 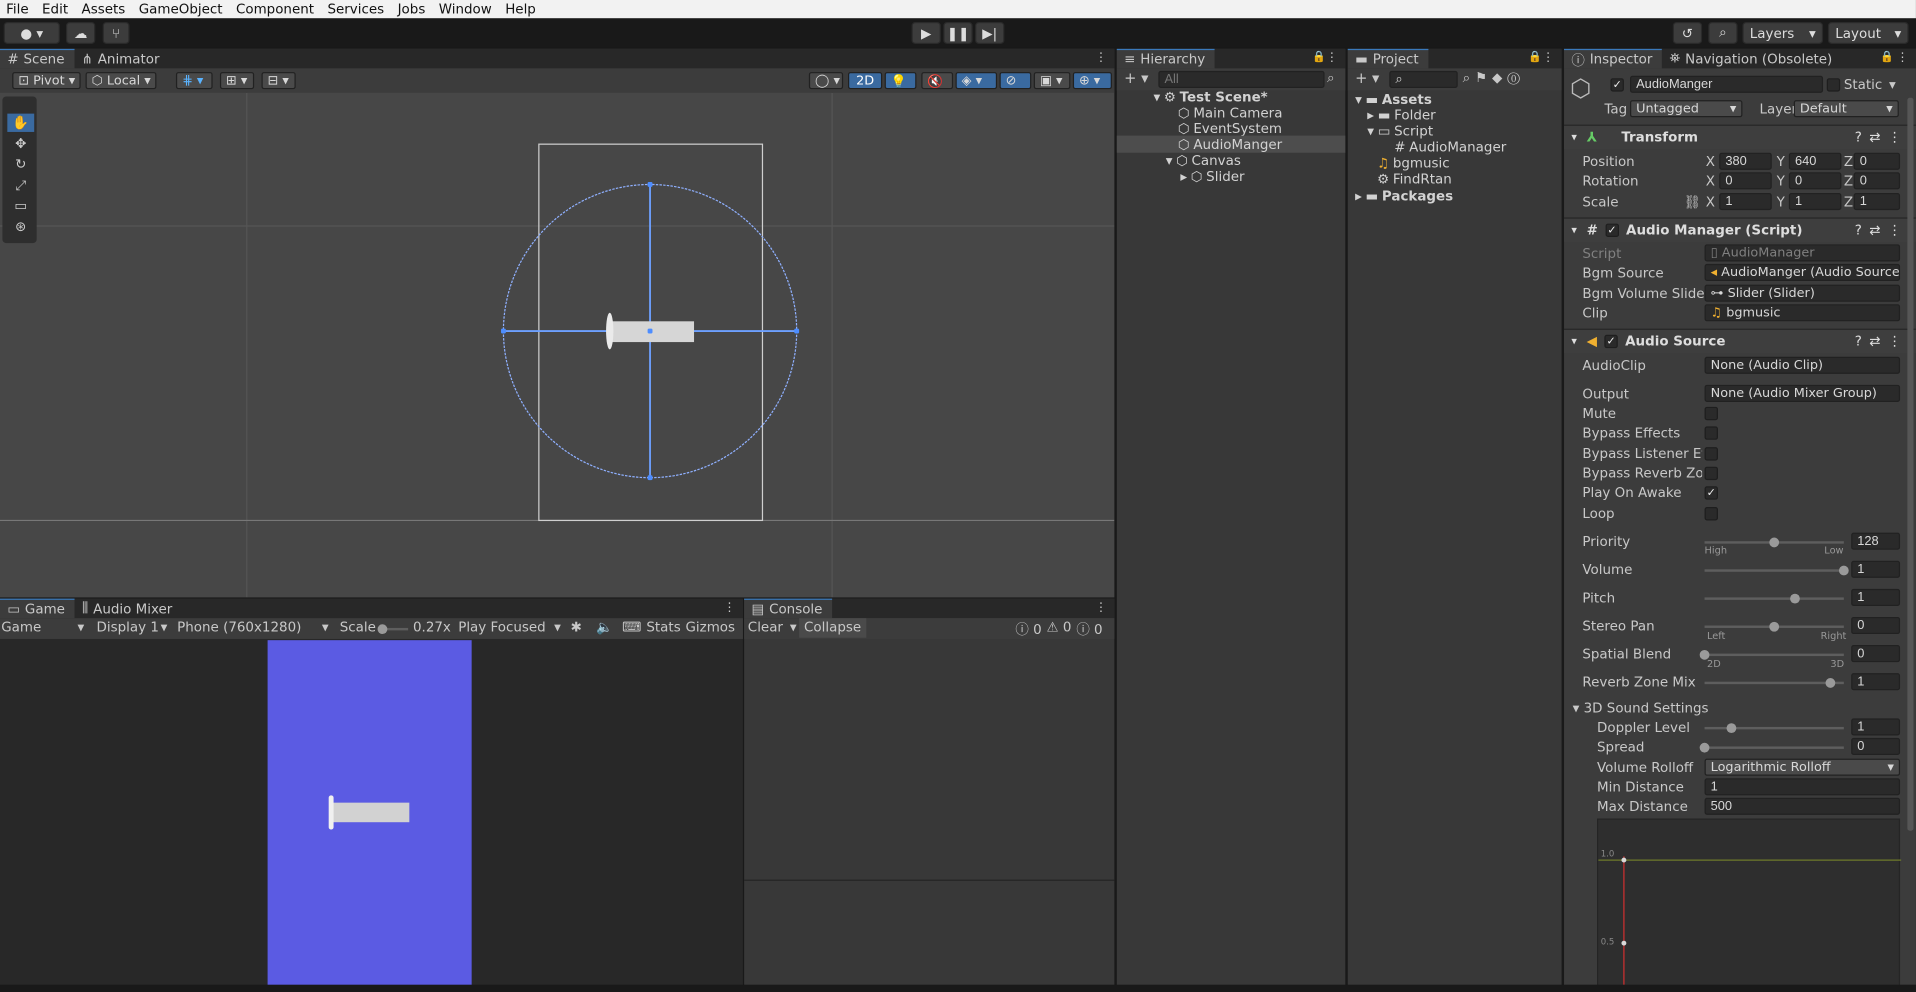 What do you see at coordinates (900, 81) in the screenshot?
I see `lighting-toggle: 💡` at bounding box center [900, 81].